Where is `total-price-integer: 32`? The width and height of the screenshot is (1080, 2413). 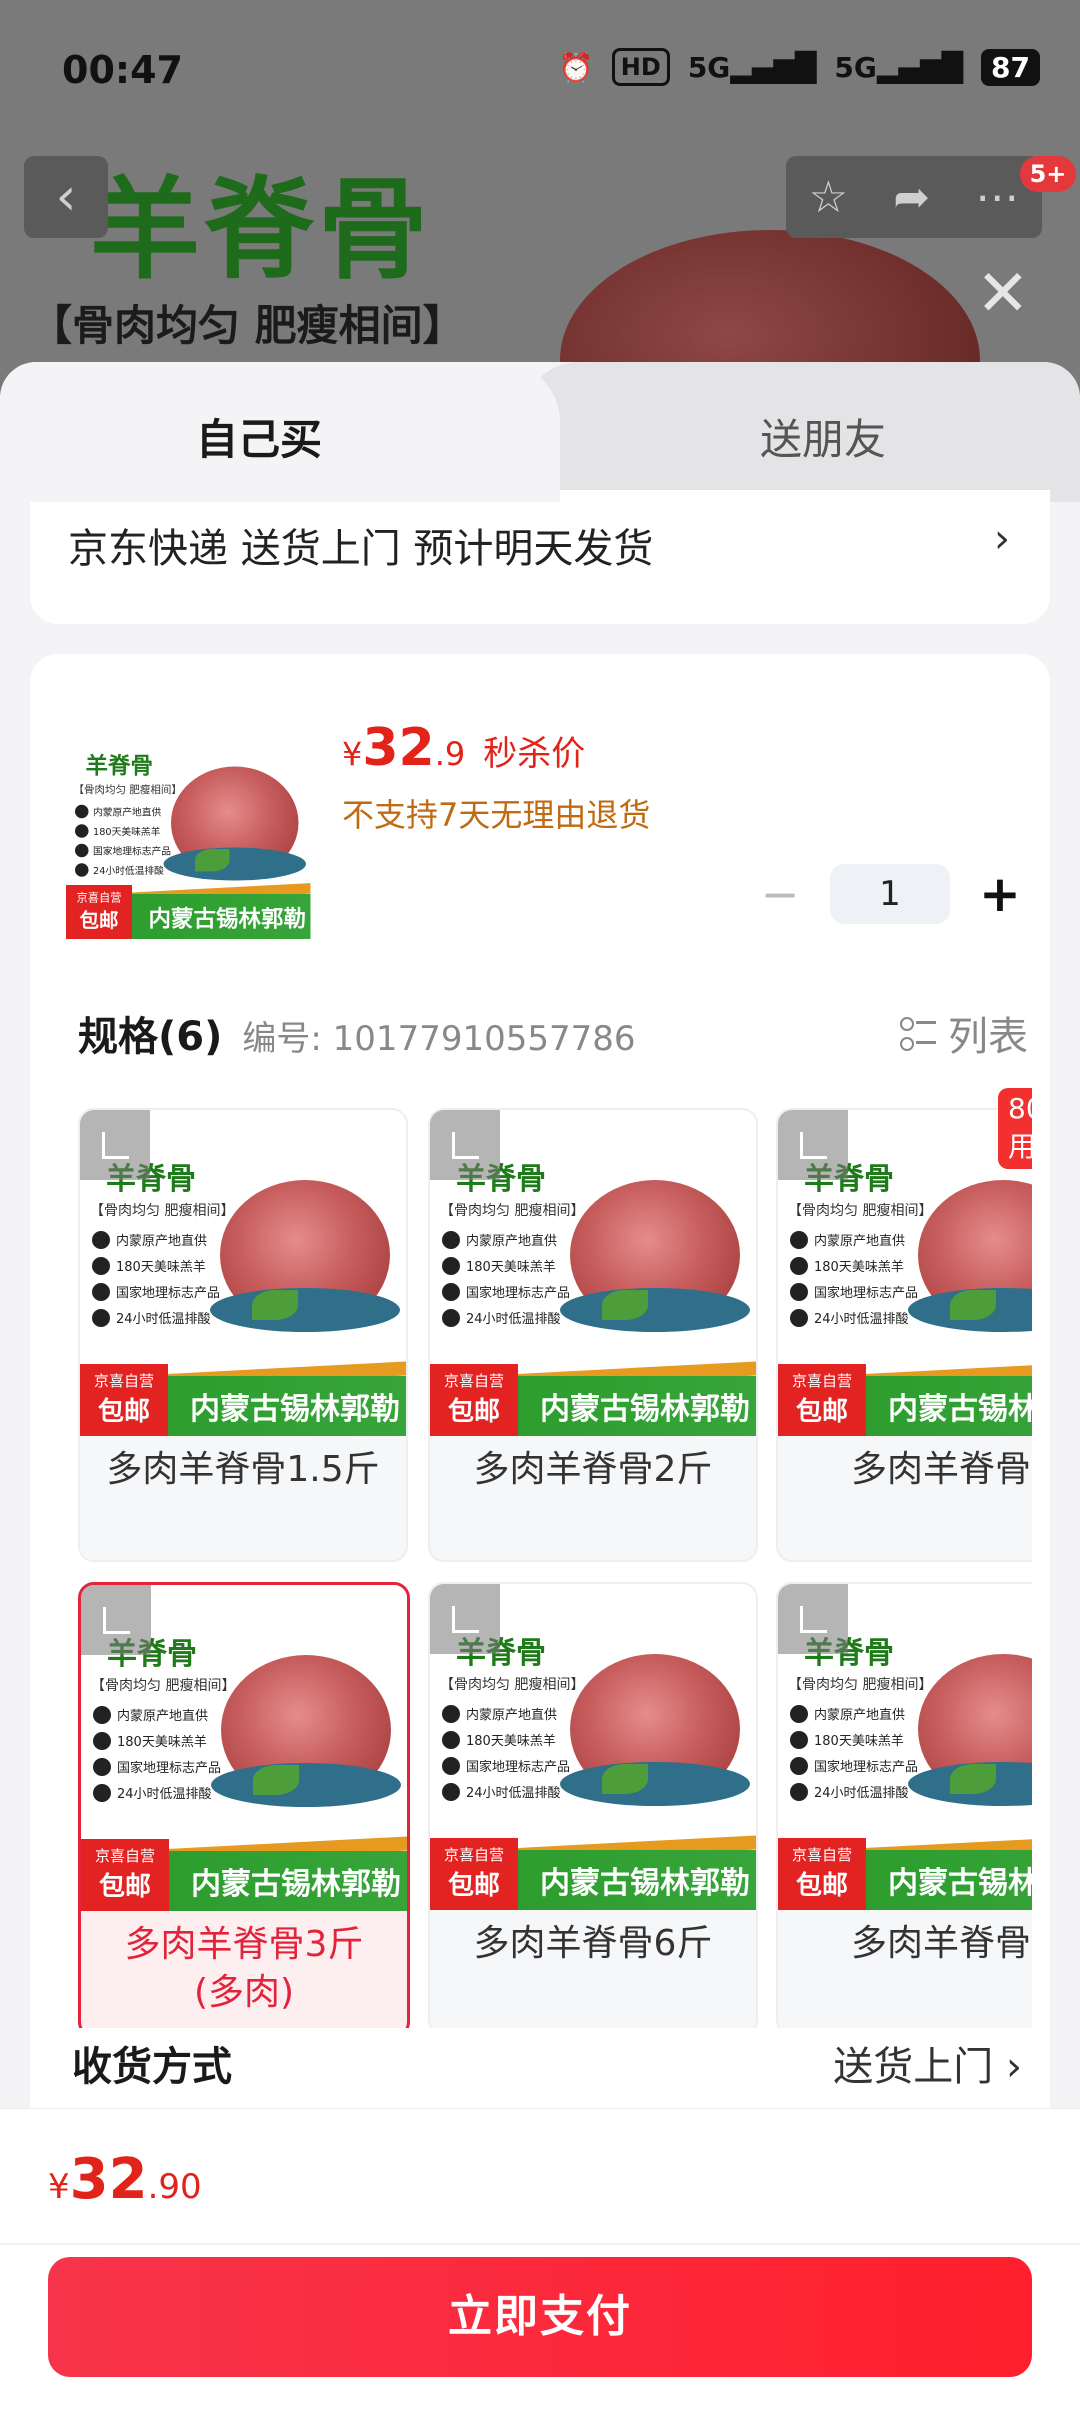 total-price-integer: 32 is located at coordinates (108, 2179).